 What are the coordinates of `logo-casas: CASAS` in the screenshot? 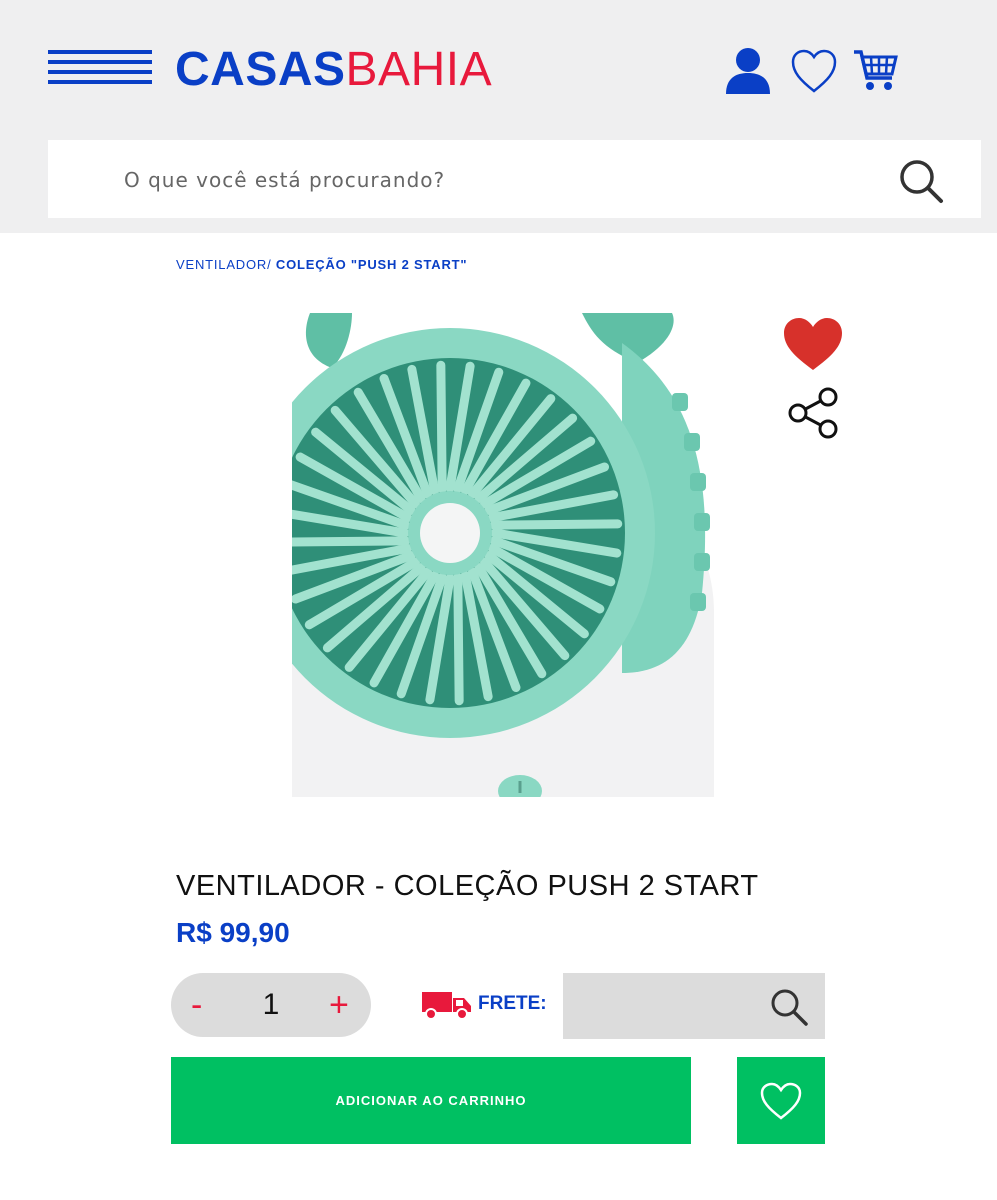 It's located at (260, 69).